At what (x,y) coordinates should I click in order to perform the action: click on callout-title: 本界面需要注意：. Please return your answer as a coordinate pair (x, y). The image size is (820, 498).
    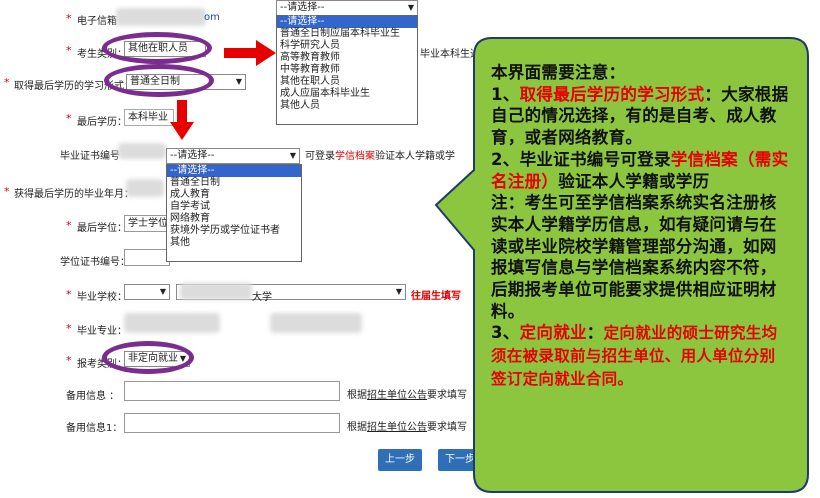
    Looking at the image, I should click on (558, 72).